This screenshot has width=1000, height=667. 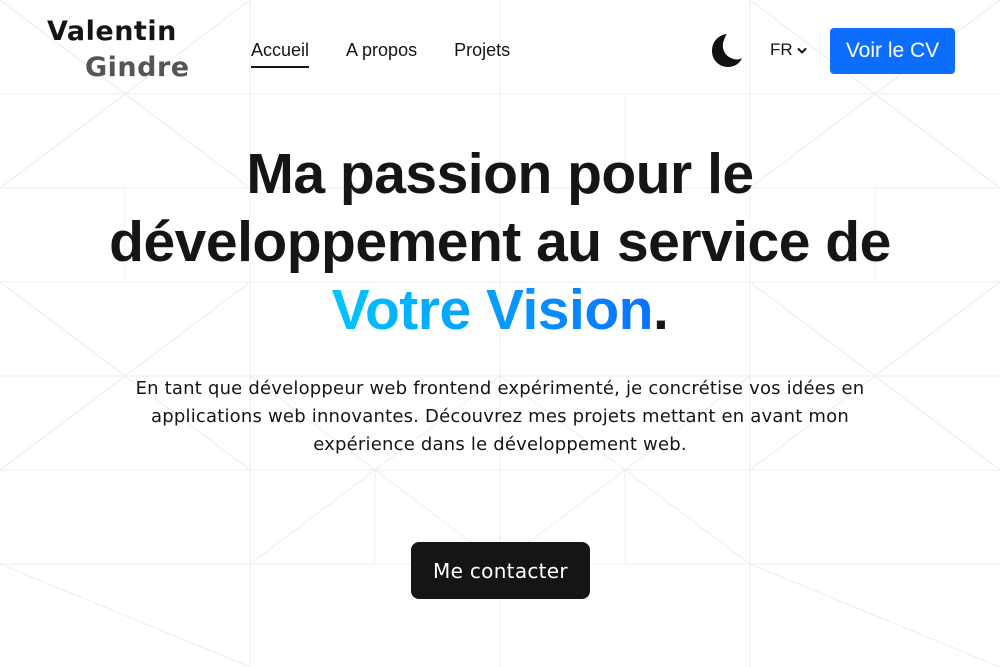 I want to click on language-select: FR, so click(x=788, y=50).